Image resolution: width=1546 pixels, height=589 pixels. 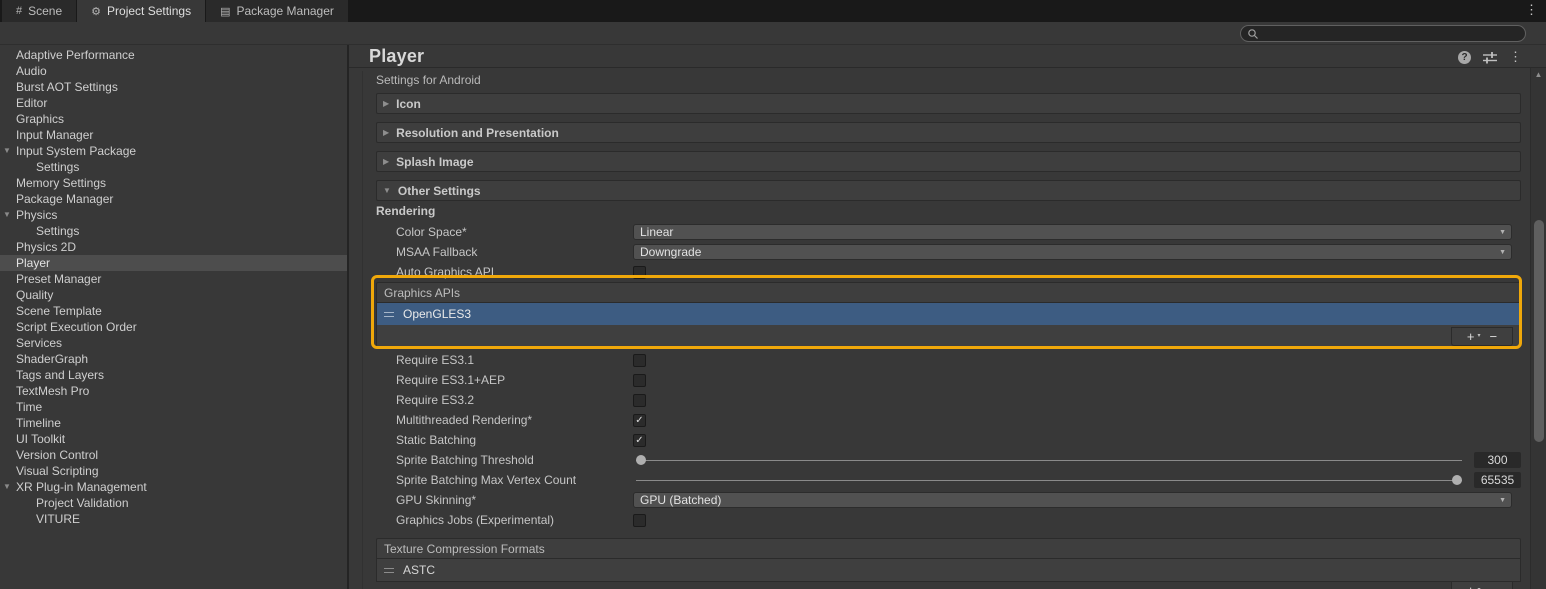 What do you see at coordinates (173, 343) in the screenshot?
I see `sidebar-item-services: Services` at bounding box center [173, 343].